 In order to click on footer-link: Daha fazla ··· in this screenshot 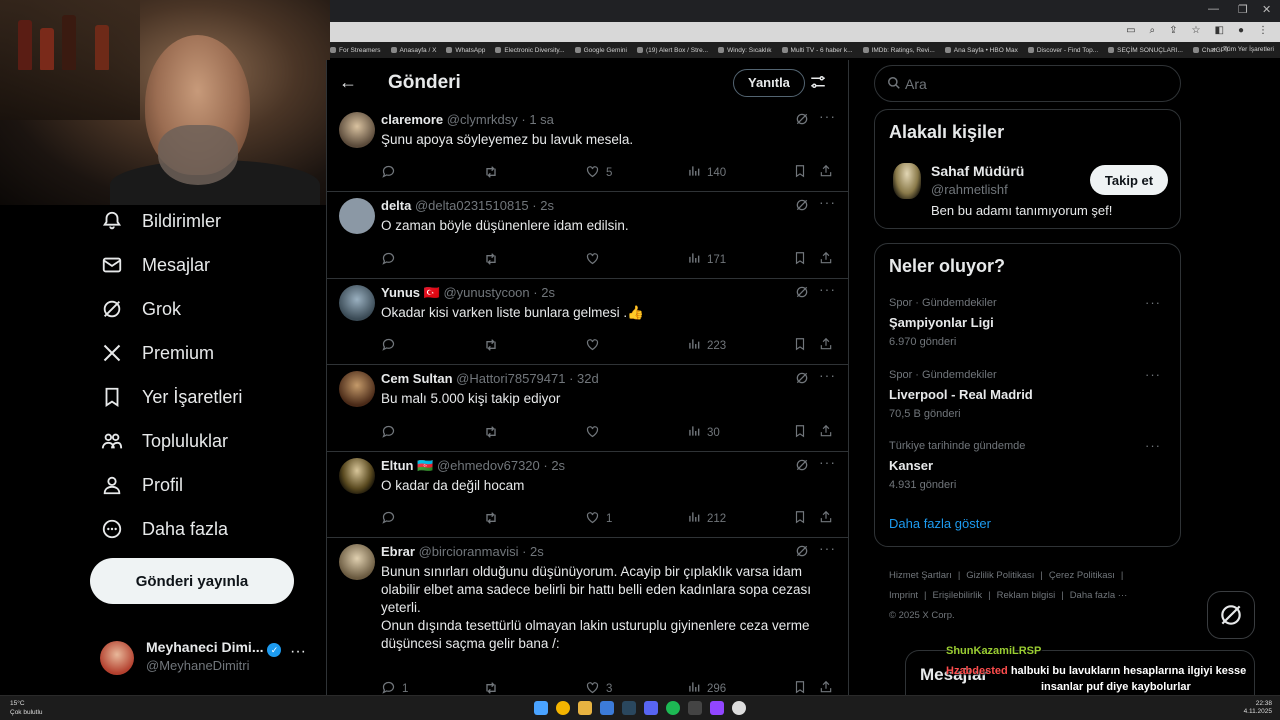, I will do `click(1099, 595)`.